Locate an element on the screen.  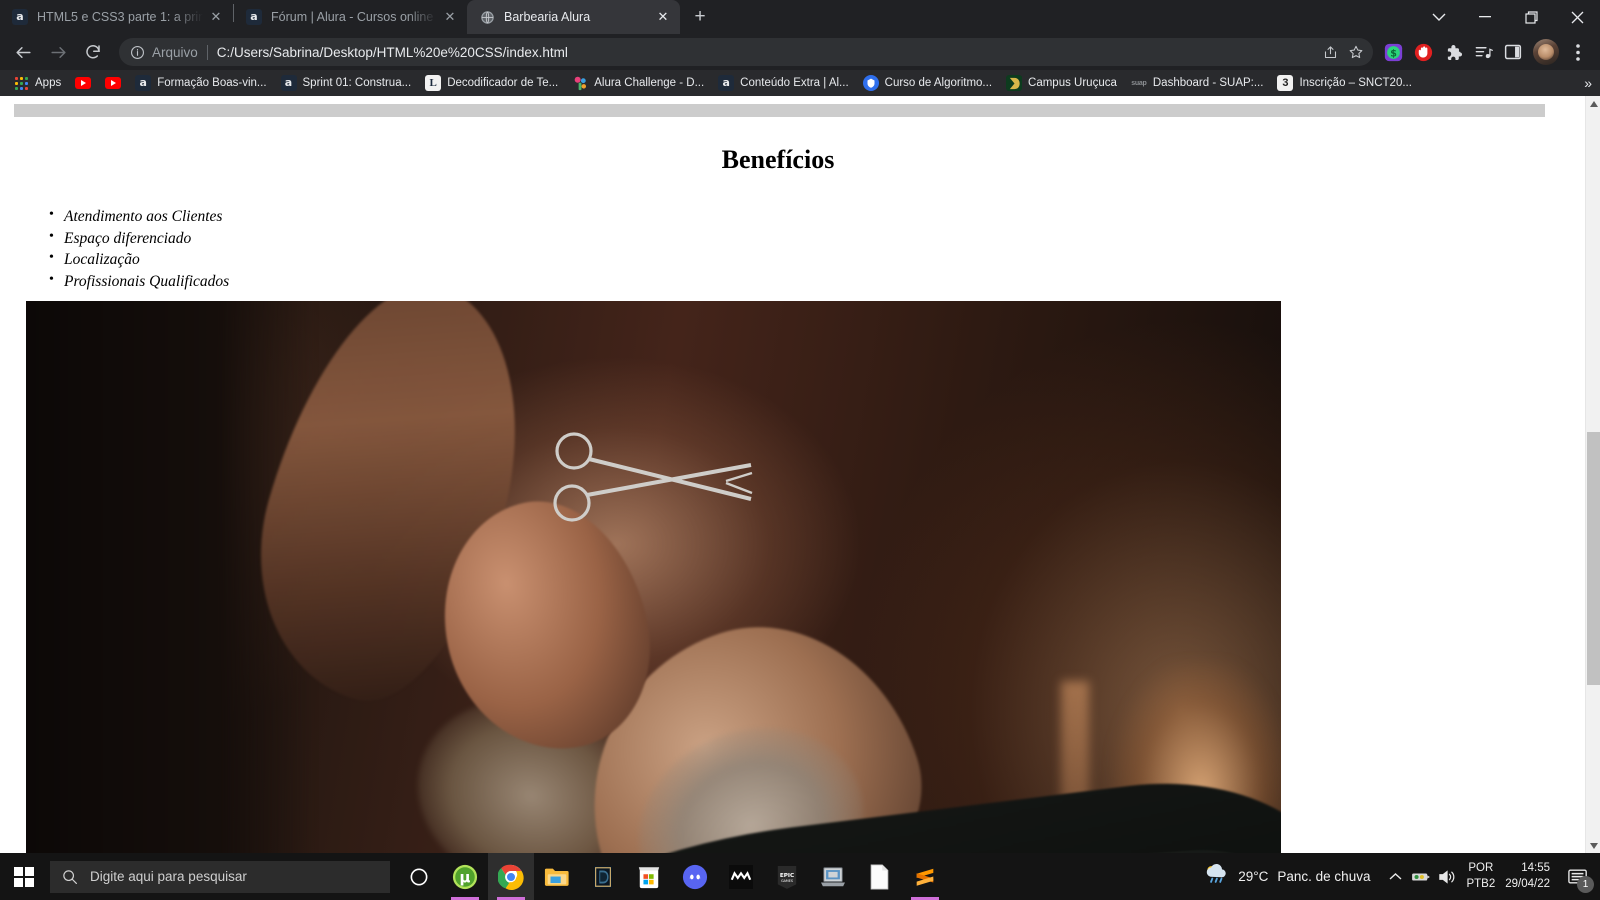
share-icon is located at coordinates (1330, 52).